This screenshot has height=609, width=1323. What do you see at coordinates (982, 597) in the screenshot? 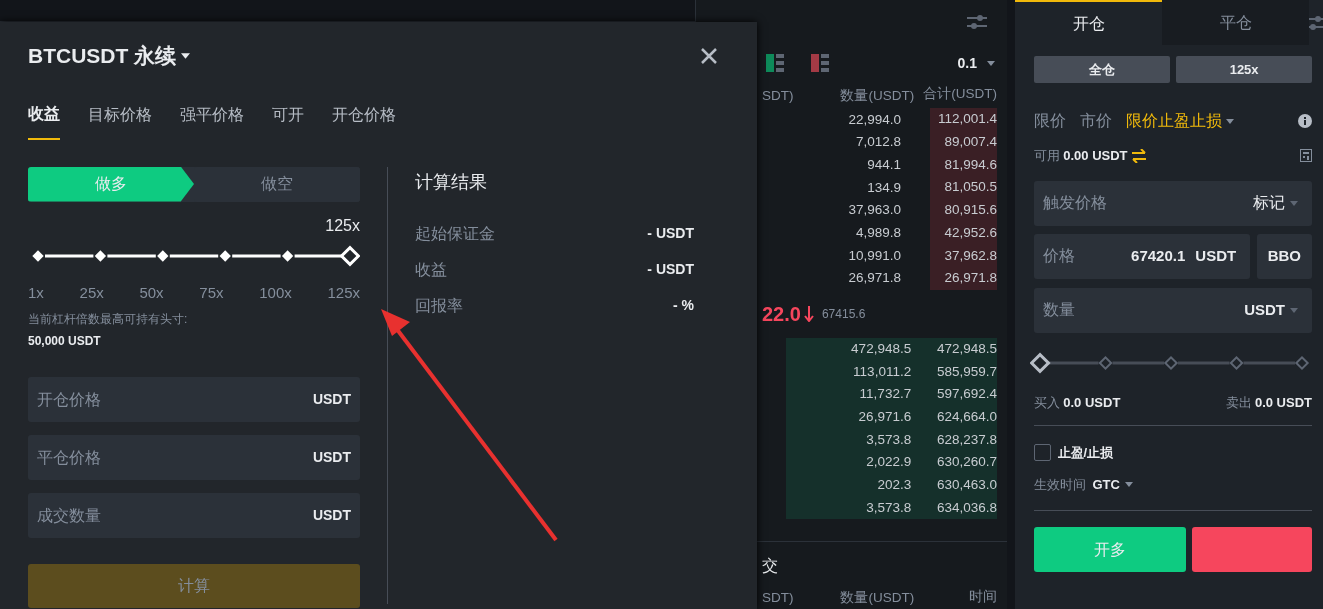
I see `column-header: 时间` at bounding box center [982, 597].